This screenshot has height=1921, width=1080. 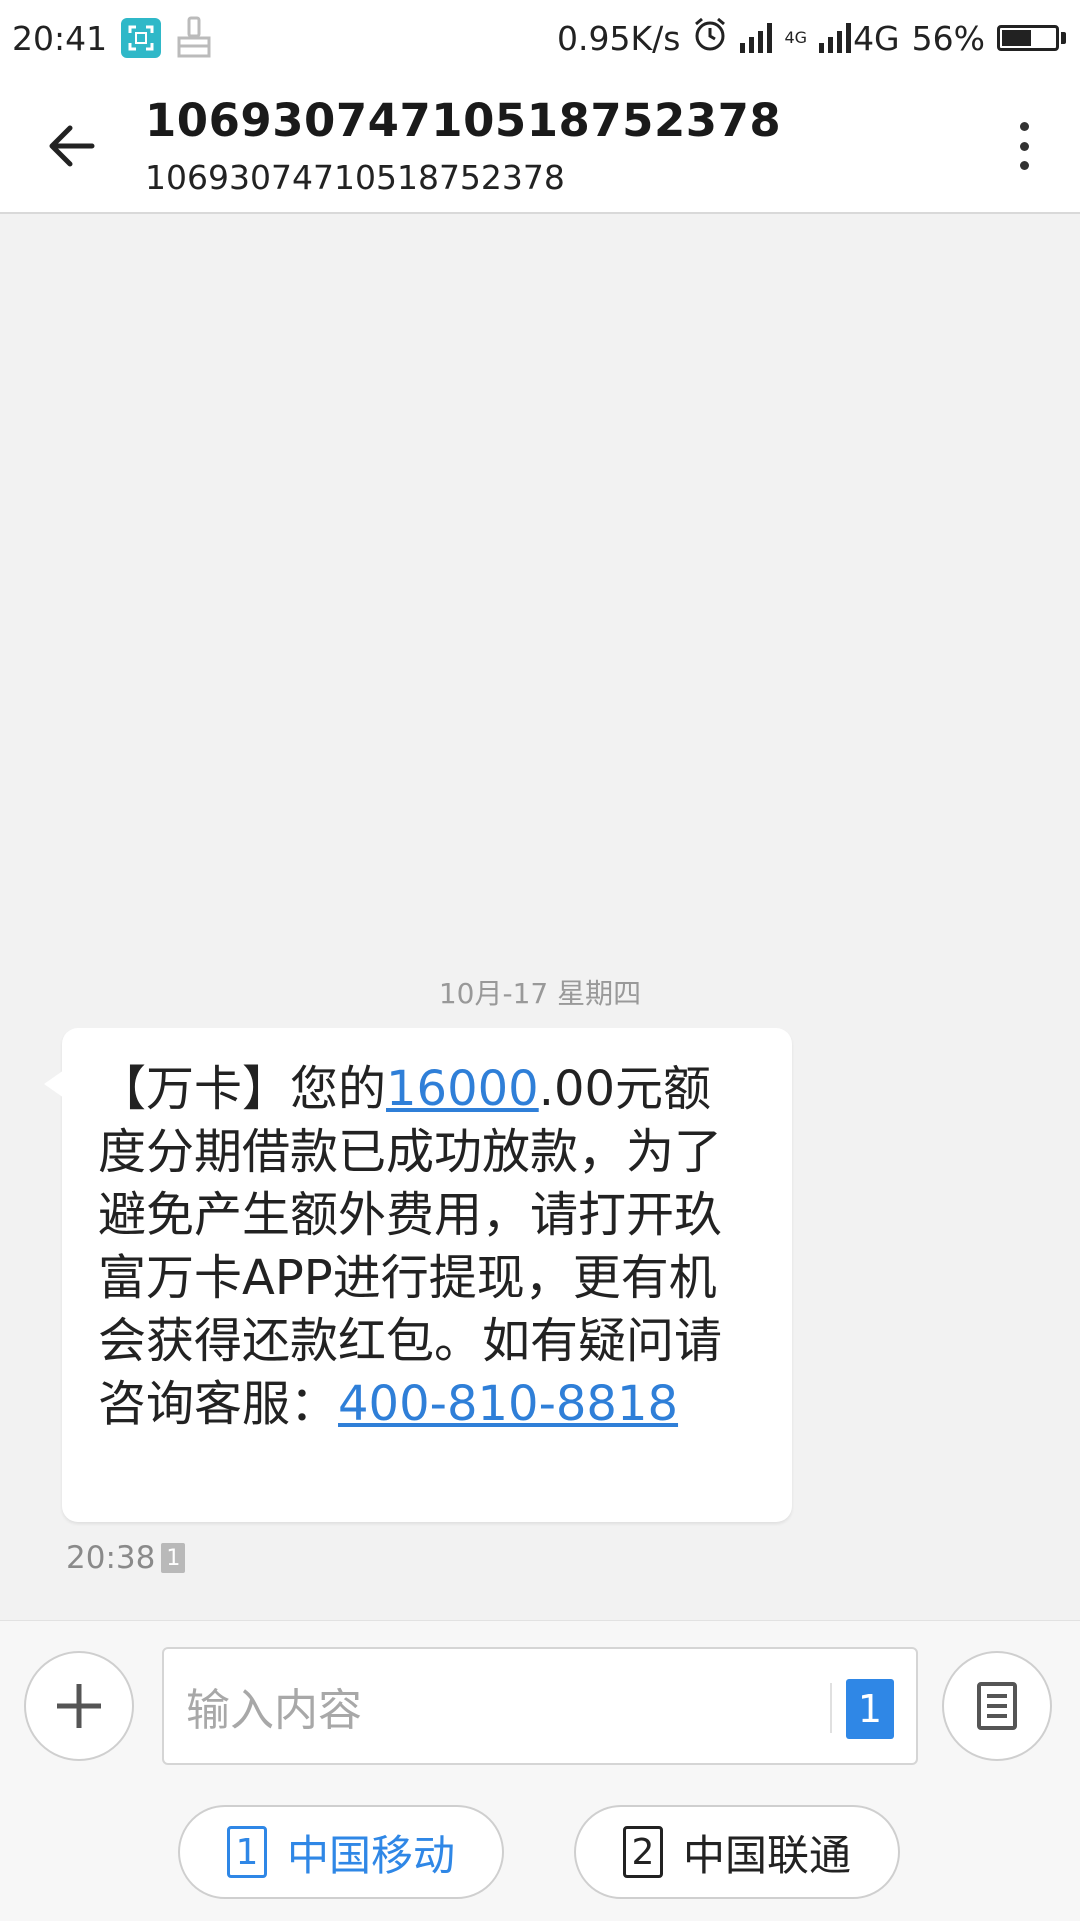 I want to click on sim1-label: 中国移动, so click(x=370, y=1855).